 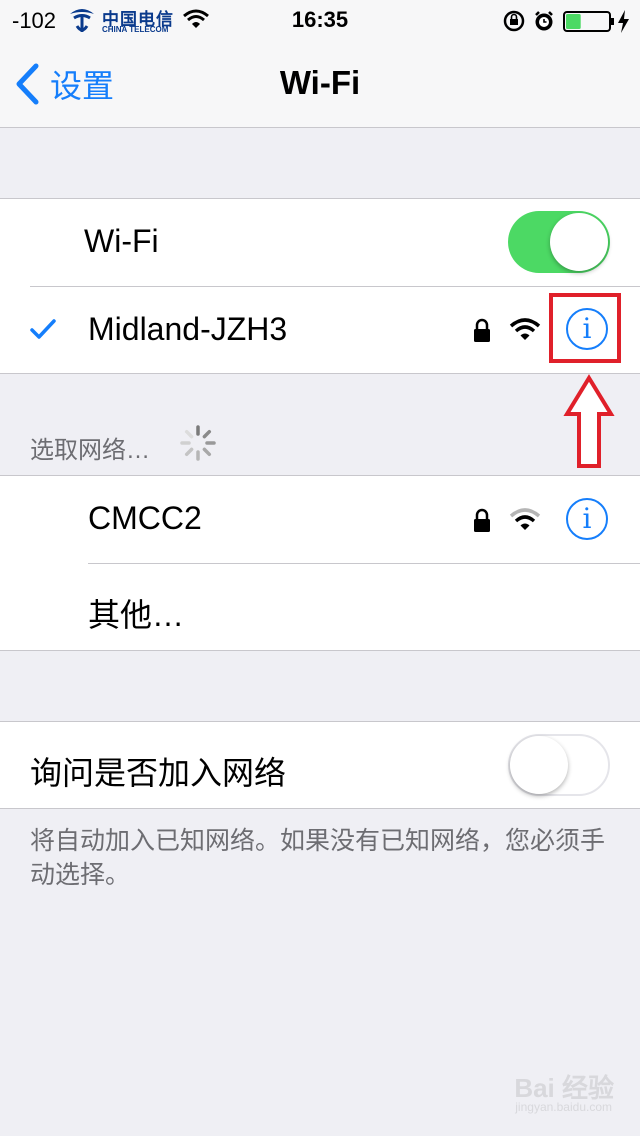 I want to click on ask-join-row: 询问是否加入网络, so click(x=320, y=765).